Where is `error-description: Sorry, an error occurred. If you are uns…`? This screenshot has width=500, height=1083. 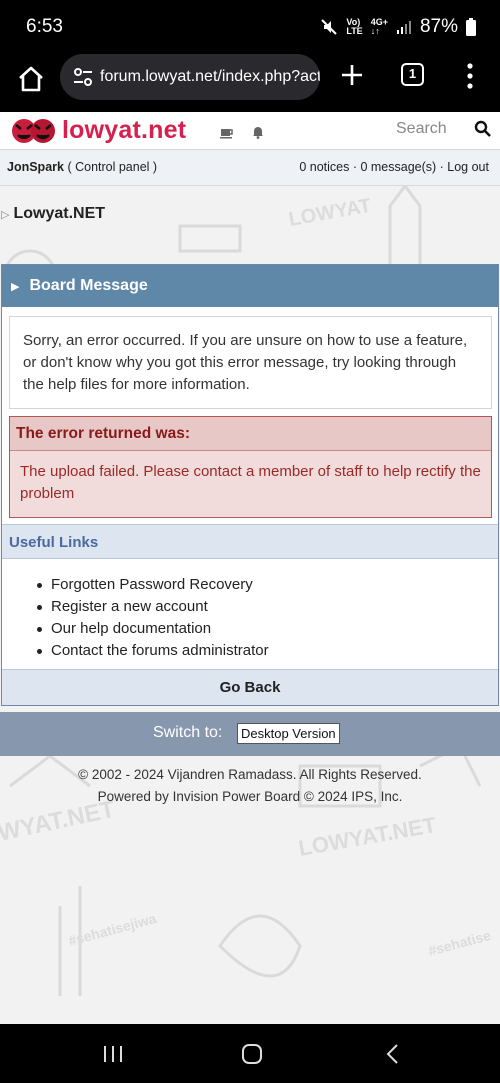 error-description: Sorry, an error occurred. If you are uns… is located at coordinates (250, 362).